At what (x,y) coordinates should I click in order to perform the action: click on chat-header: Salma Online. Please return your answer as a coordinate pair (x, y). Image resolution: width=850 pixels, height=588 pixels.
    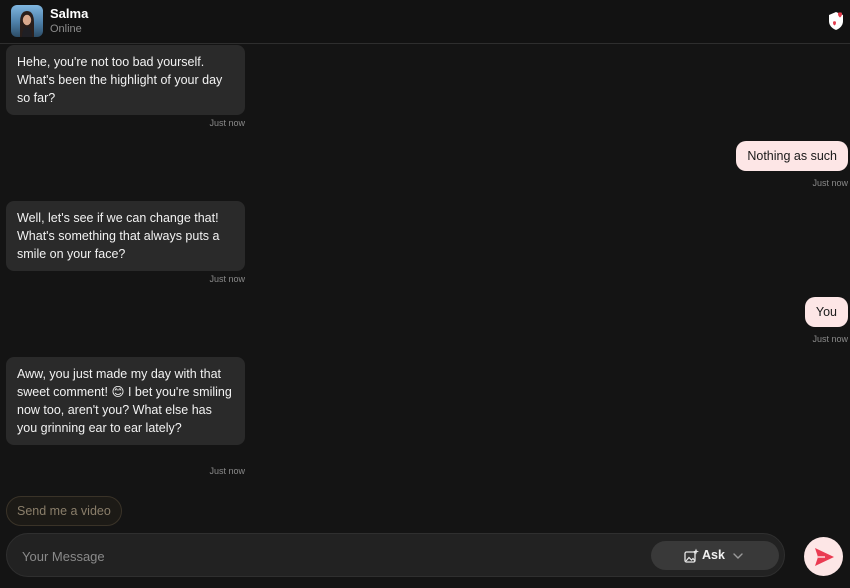
    Looking at the image, I should click on (425, 22).